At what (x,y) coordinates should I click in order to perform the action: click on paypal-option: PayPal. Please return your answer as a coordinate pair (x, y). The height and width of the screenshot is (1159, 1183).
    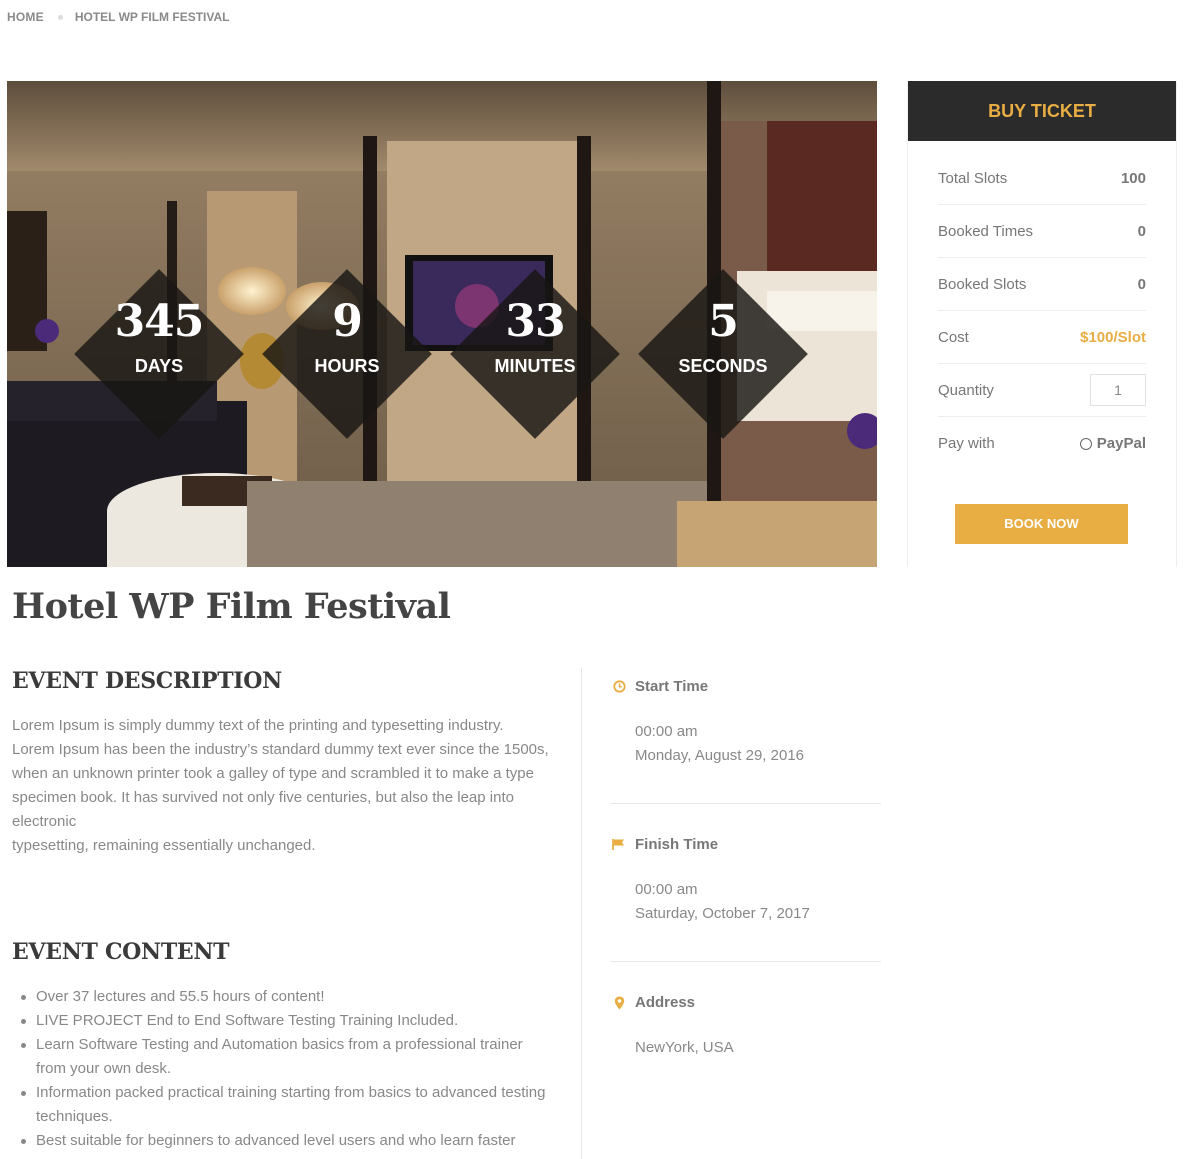
    Looking at the image, I should click on (1112, 443).